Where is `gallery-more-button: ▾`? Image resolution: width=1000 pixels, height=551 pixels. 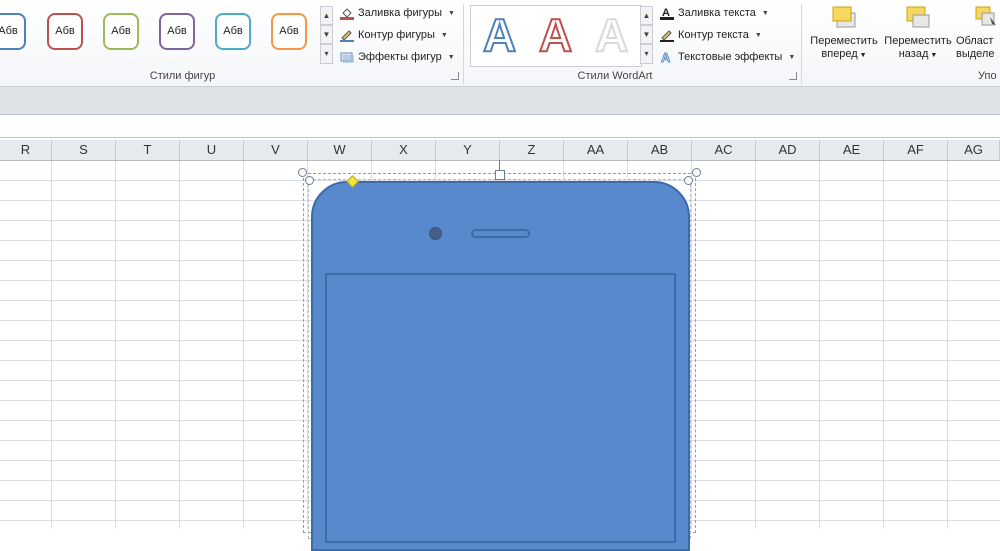 gallery-more-button: ▾ is located at coordinates (326, 54).